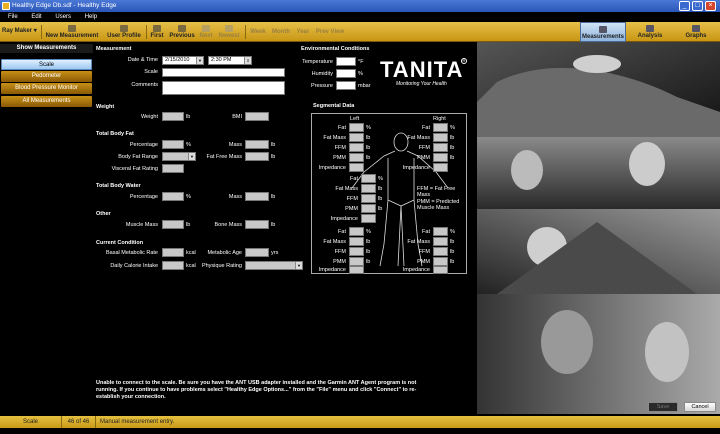  Describe the element at coordinates (173, 252) in the screenshot. I see `bmr-field` at that location.